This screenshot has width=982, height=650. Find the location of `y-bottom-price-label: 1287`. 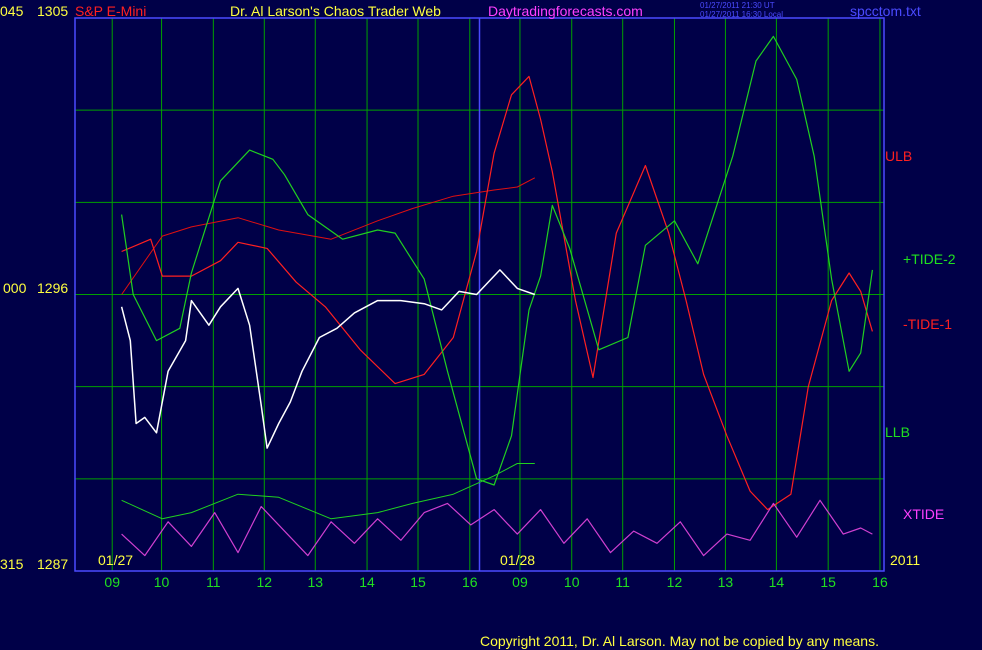

y-bottom-price-label: 1287 is located at coordinates (53, 564).